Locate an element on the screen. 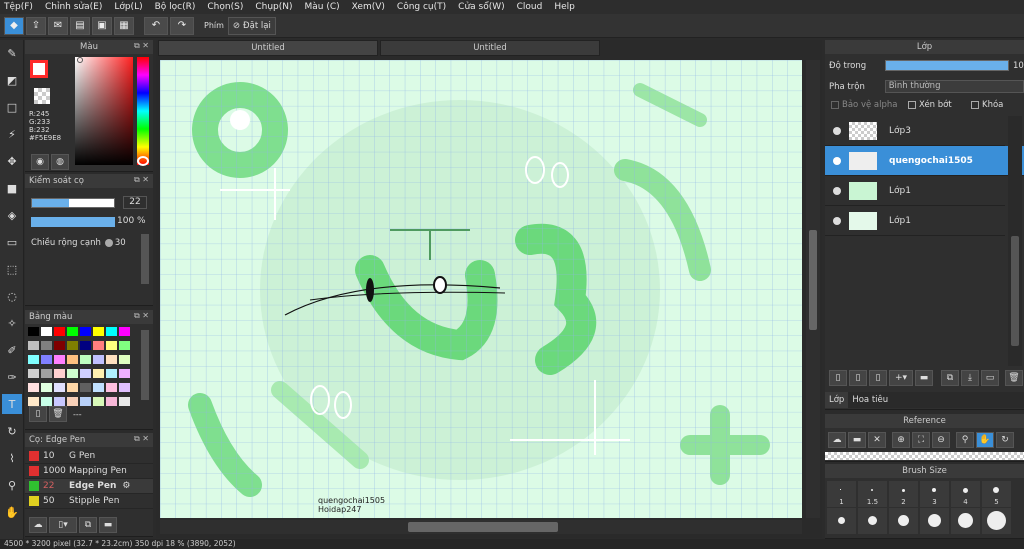  menu-layer: Lớp(L) is located at coordinates (128, 7).